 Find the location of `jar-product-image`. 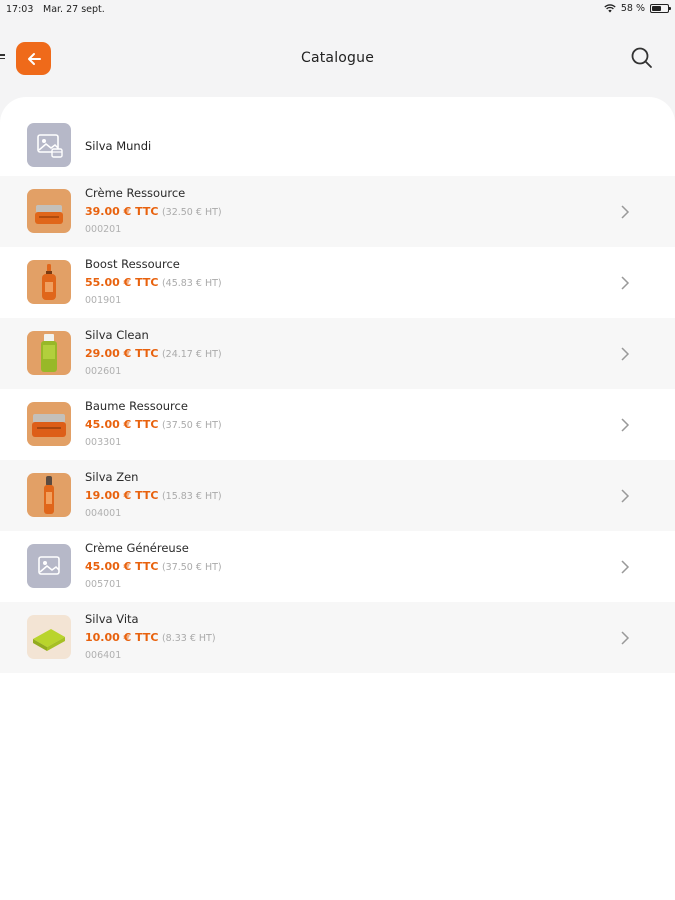

jar-product-image is located at coordinates (49, 211).